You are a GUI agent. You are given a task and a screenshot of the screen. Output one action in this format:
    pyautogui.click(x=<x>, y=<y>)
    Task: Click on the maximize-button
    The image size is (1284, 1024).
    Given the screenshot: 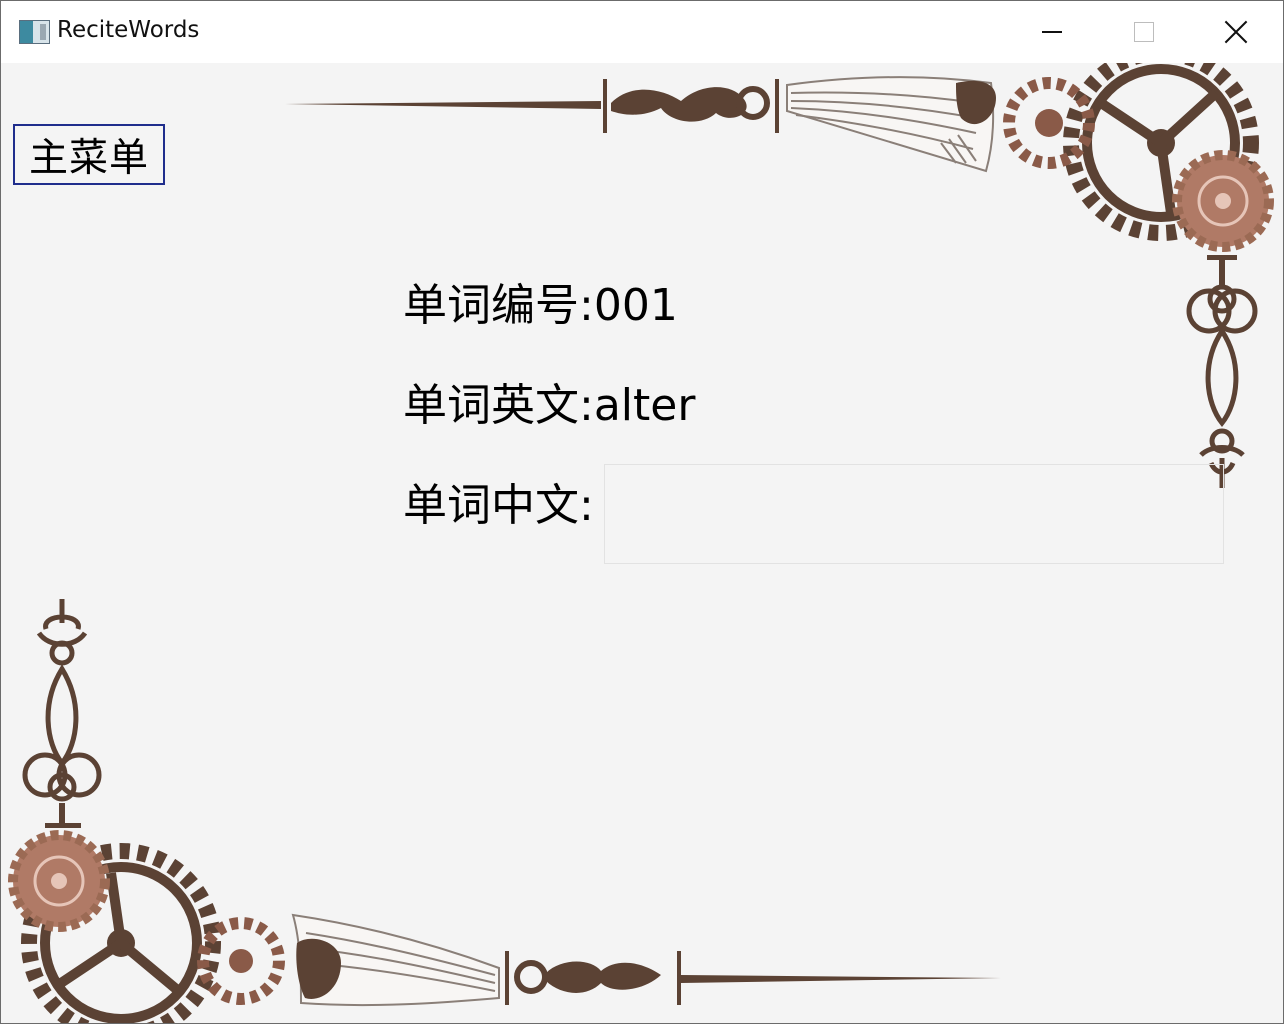 What is the action you would take?
    pyautogui.click(x=1144, y=32)
    